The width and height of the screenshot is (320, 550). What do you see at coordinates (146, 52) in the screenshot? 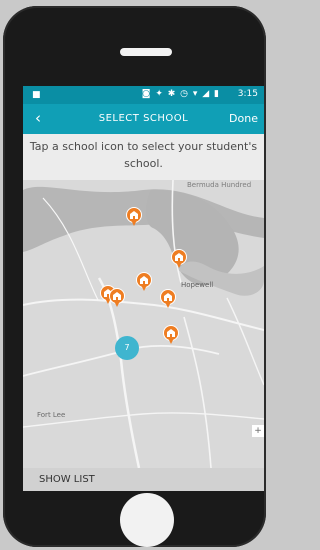
I see `speaker` at bounding box center [146, 52].